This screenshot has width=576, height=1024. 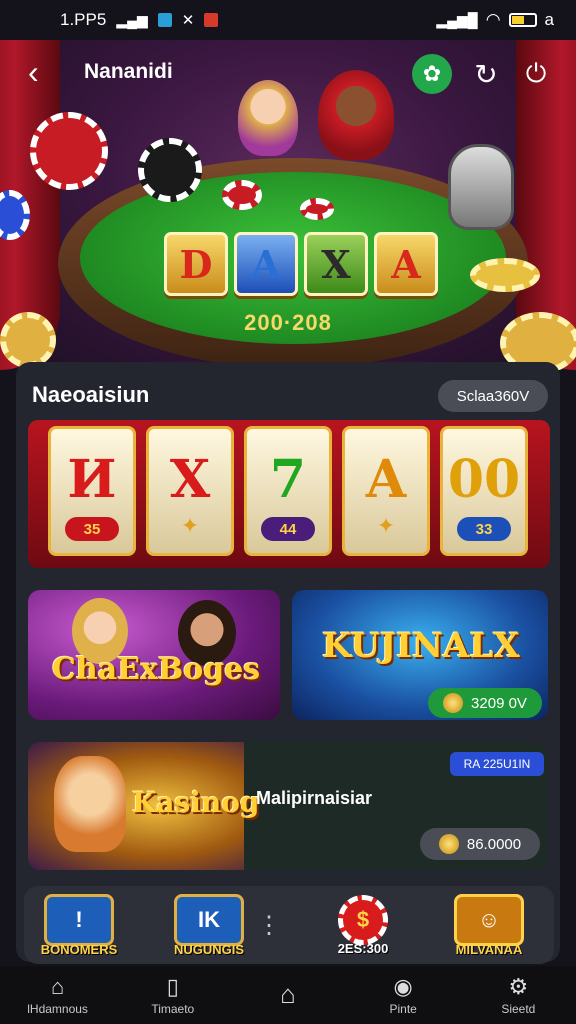 What do you see at coordinates (486, 74) in the screenshot?
I see `refresh-icon: ↻` at bounding box center [486, 74].